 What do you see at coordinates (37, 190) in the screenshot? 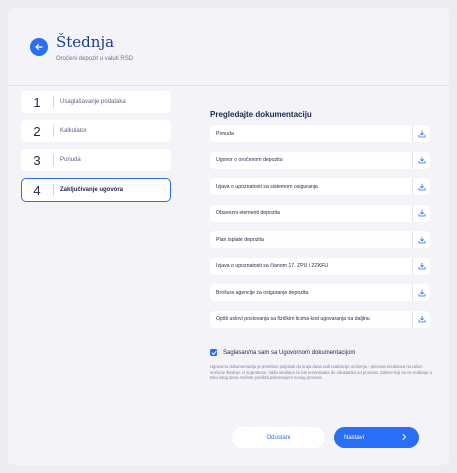
I see `step-number: 4` at bounding box center [37, 190].